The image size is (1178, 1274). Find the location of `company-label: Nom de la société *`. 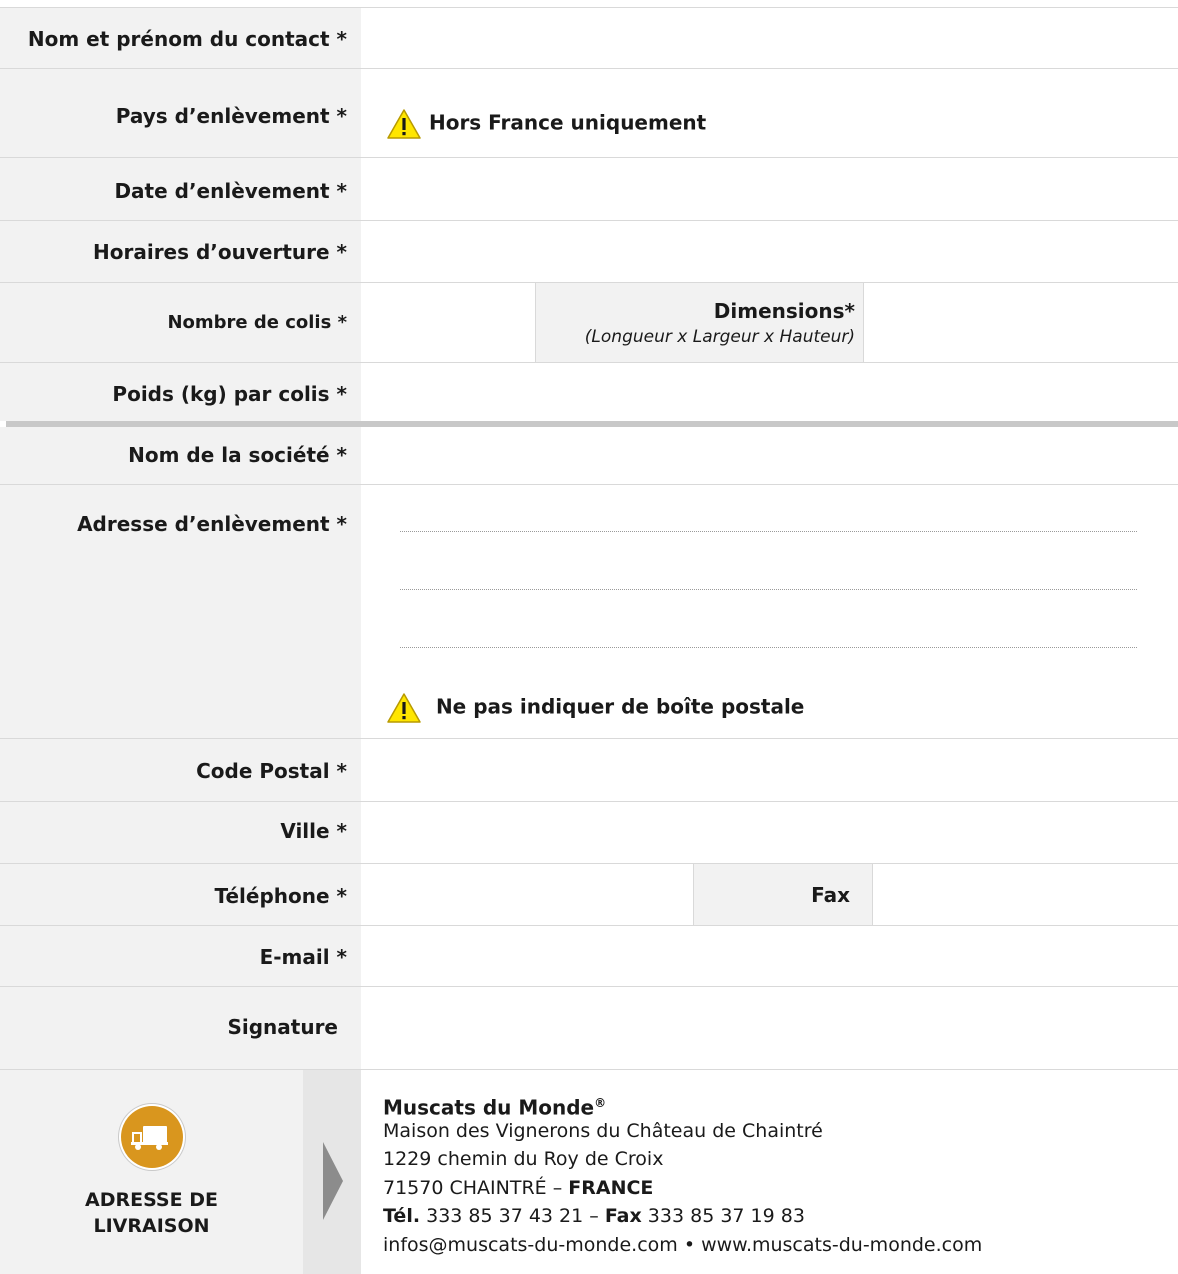

company-label: Nom de la société * is located at coordinates (180, 455).